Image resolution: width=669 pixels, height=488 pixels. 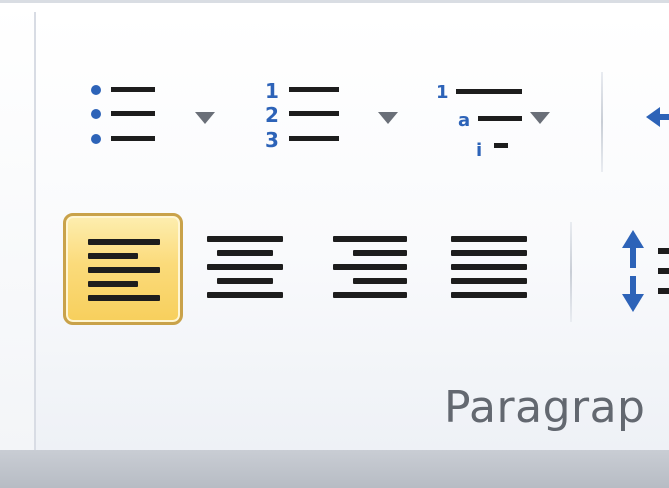 What do you see at coordinates (489, 269) in the screenshot?
I see `justify-button` at bounding box center [489, 269].